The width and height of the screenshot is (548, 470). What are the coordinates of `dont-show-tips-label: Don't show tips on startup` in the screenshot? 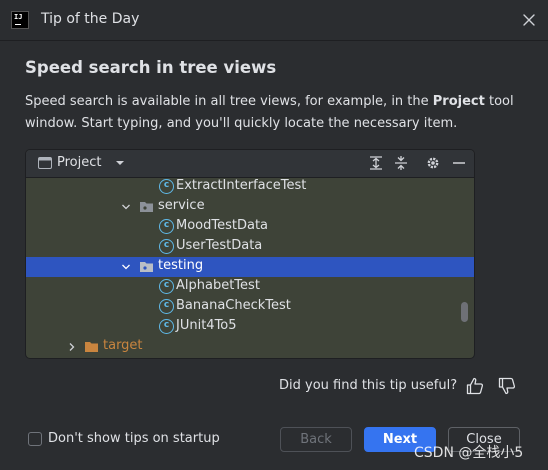 It's located at (134, 438).